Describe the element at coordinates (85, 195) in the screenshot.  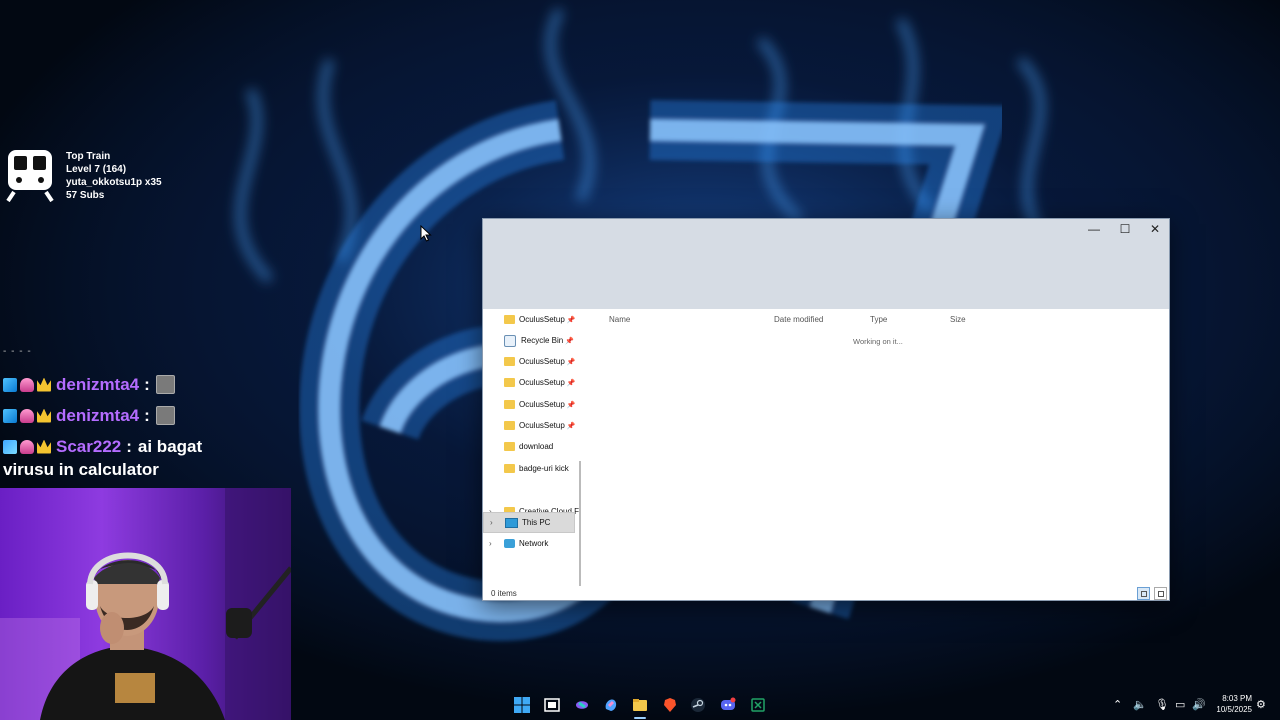
I see `train-subs: 57 Subs` at that location.